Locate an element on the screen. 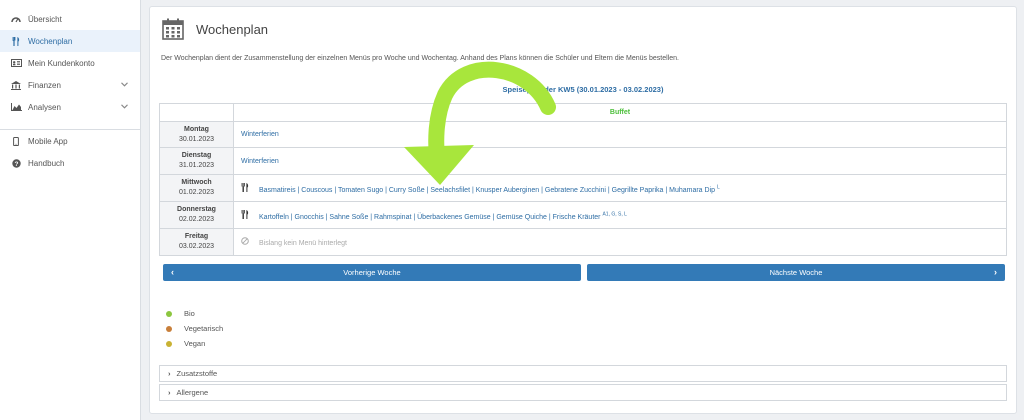 The width and height of the screenshot is (1024, 420). previous-week-label: Vorherige Woche is located at coordinates (372, 272).